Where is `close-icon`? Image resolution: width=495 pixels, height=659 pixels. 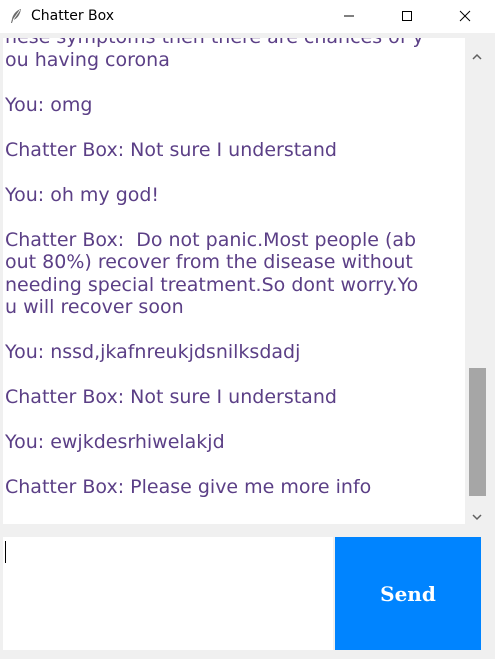
close-icon is located at coordinates (465, 16).